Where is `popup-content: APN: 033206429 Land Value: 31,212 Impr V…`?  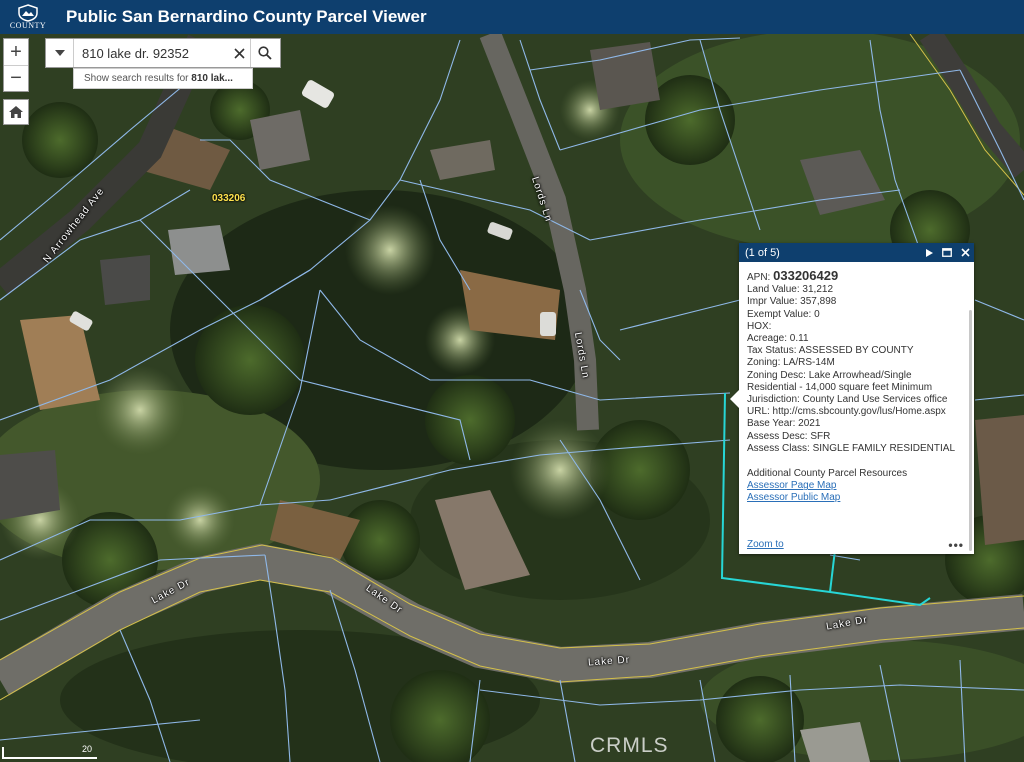
popup-content: APN: 033206429 Land Value: 31,212 Impr V… is located at coordinates (856, 408).